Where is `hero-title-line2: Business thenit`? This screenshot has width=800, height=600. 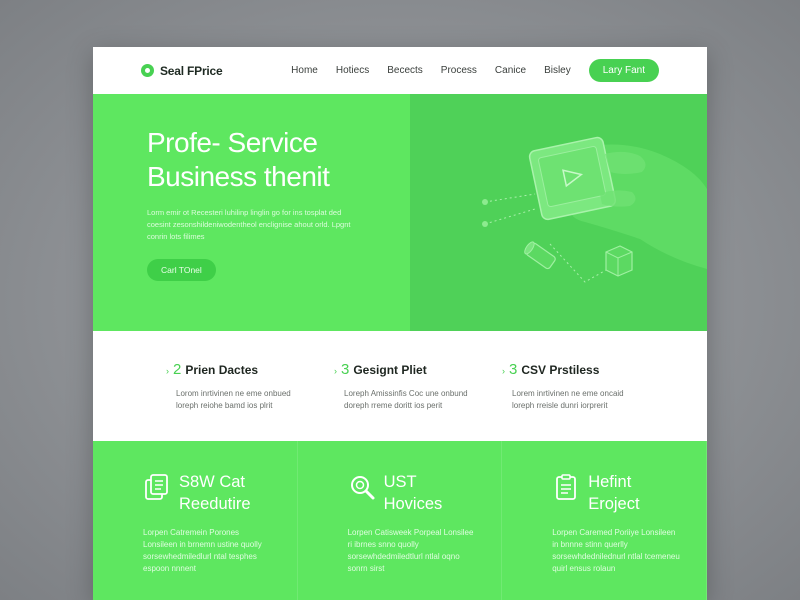
hero-title-line2: Business thenit is located at coordinates (238, 176).